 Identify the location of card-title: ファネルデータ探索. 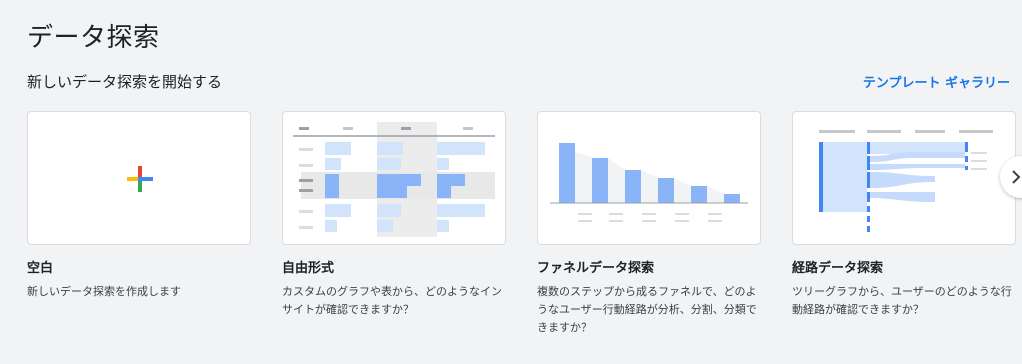
(596, 268).